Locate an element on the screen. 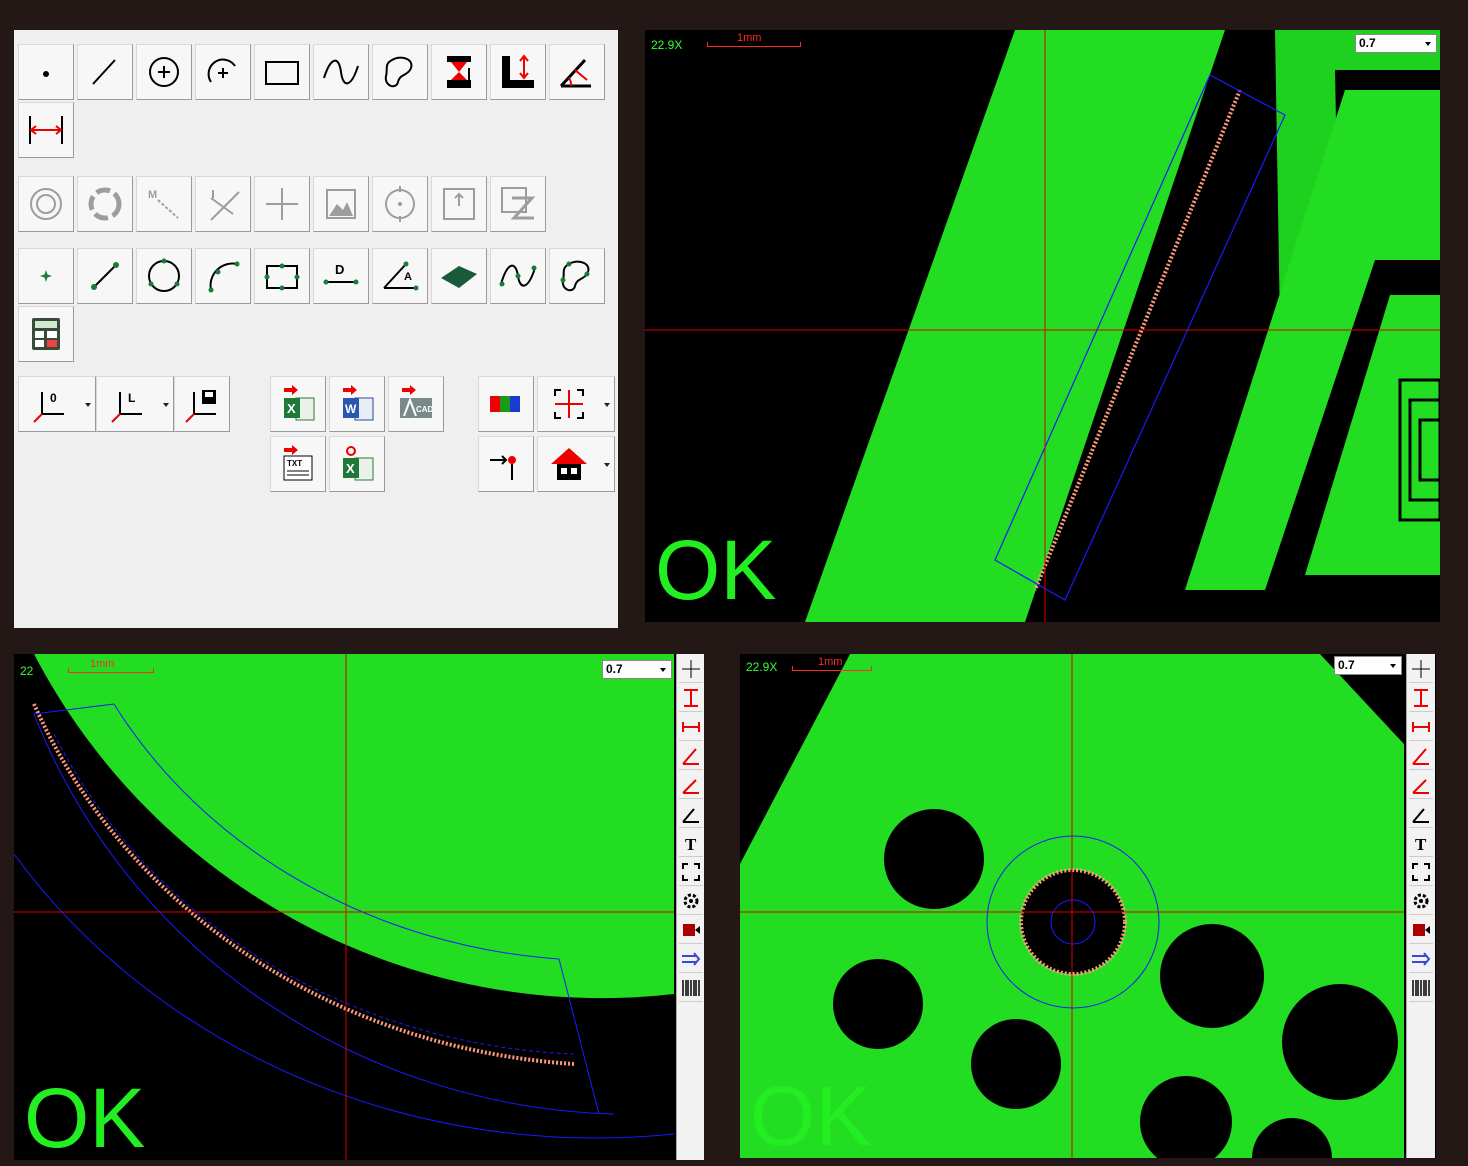 The image size is (1468, 1166). line-tool-button is located at coordinates (105, 72).